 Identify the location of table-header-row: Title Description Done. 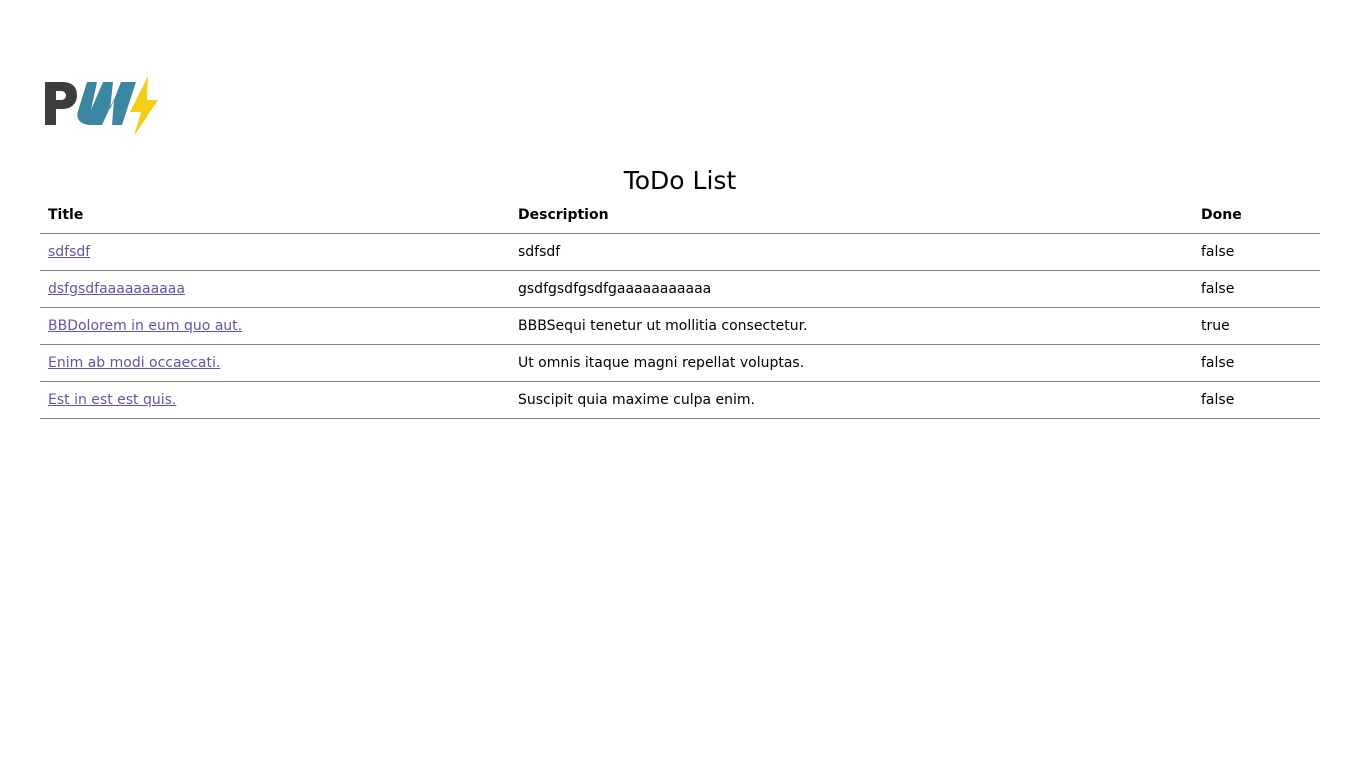
(680, 215).